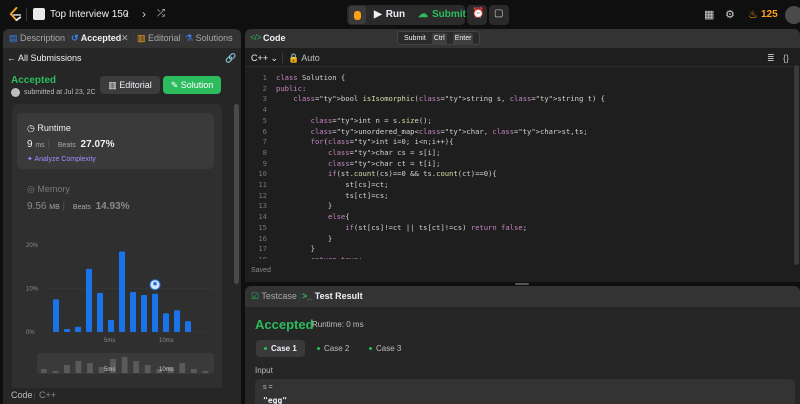  Describe the element at coordinates (415, 38) in the screenshot. I see `hint-submit: Submit` at that location.